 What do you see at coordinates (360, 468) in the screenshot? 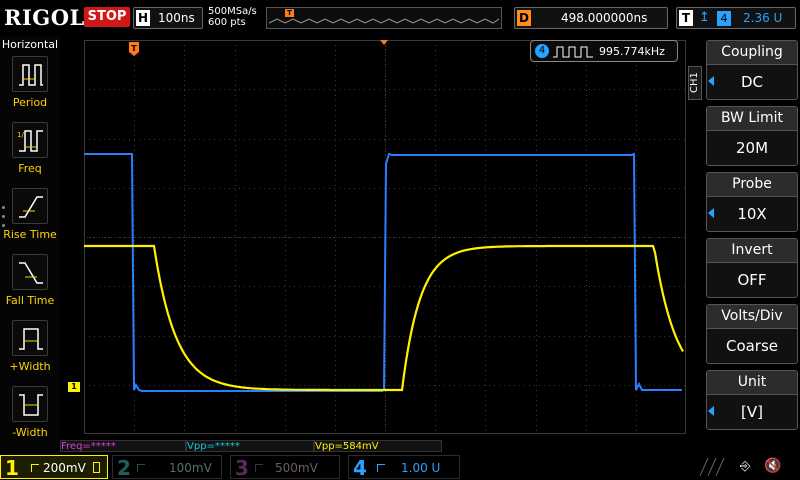
I see `channel-4-number: 4` at bounding box center [360, 468].